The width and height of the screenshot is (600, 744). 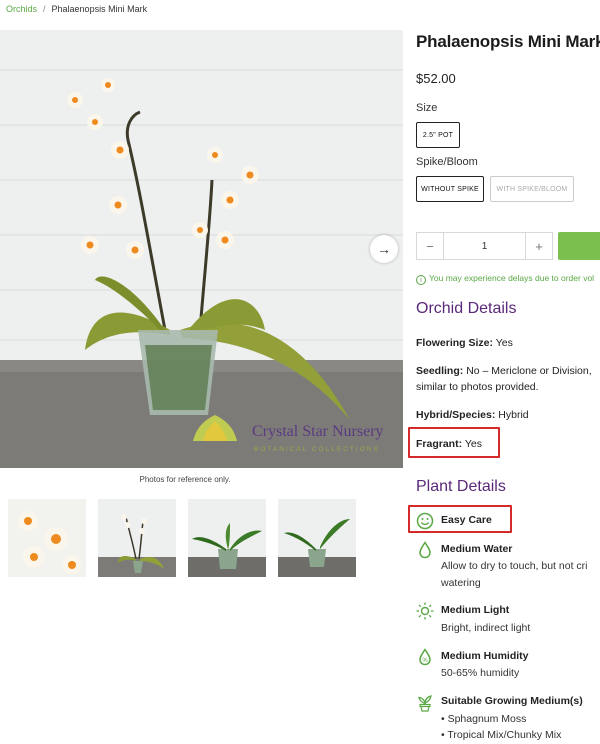 I want to click on plant-details-heading: Plant Details, so click(x=461, y=486).